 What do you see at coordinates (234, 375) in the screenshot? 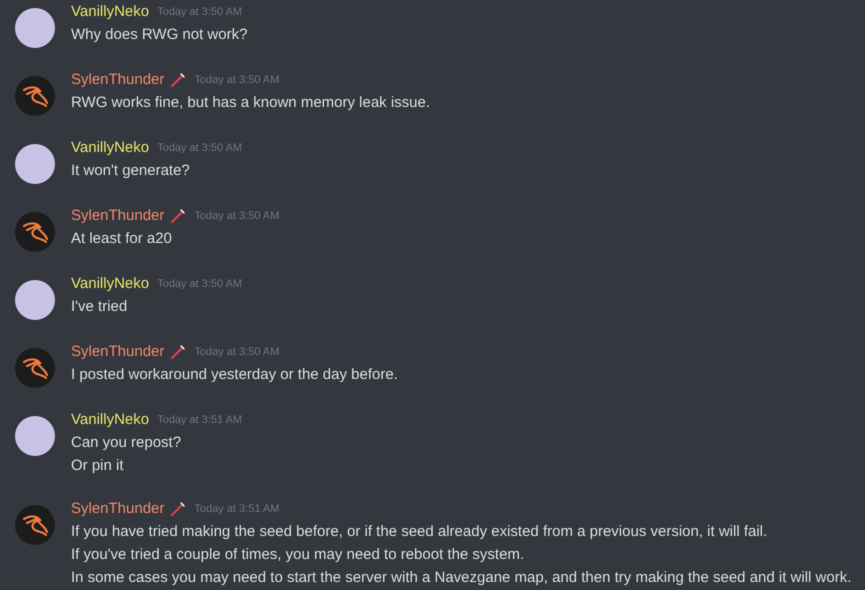
I see `message-text: I posted workaround yesterday or the day before.` at bounding box center [234, 375].